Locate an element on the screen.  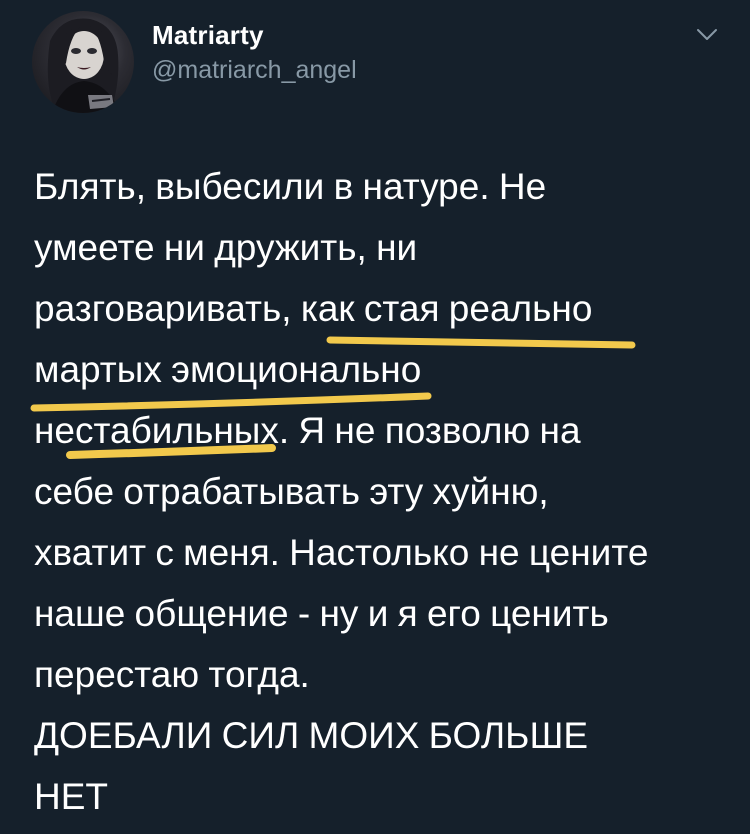
tweet-text-line: НЕТ is located at coordinates (71, 796).